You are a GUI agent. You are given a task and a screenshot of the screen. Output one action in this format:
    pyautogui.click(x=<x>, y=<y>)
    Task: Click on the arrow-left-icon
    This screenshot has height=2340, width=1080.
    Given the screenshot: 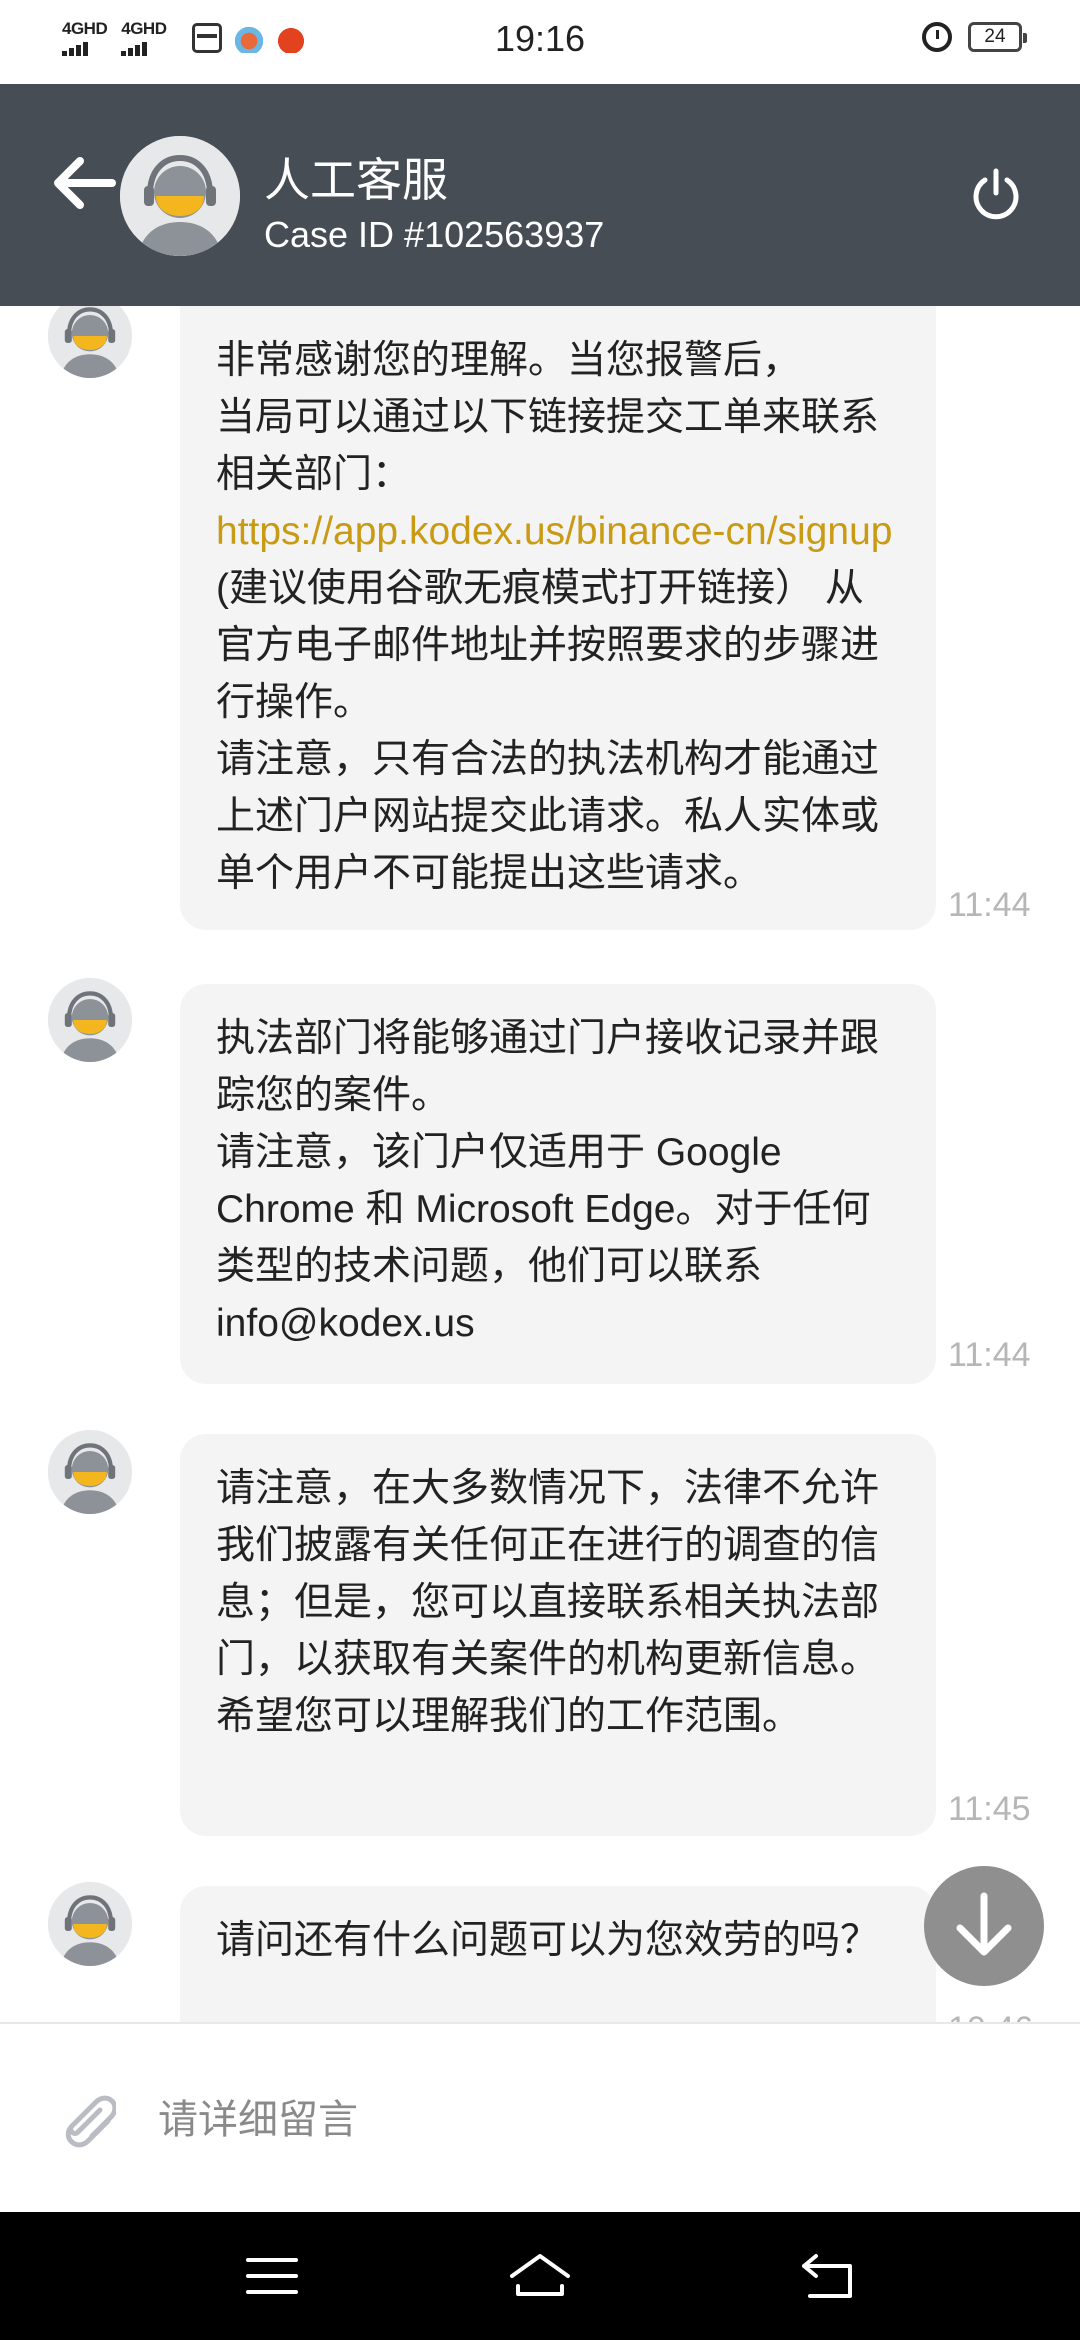 What is the action you would take?
    pyautogui.click(x=85, y=183)
    